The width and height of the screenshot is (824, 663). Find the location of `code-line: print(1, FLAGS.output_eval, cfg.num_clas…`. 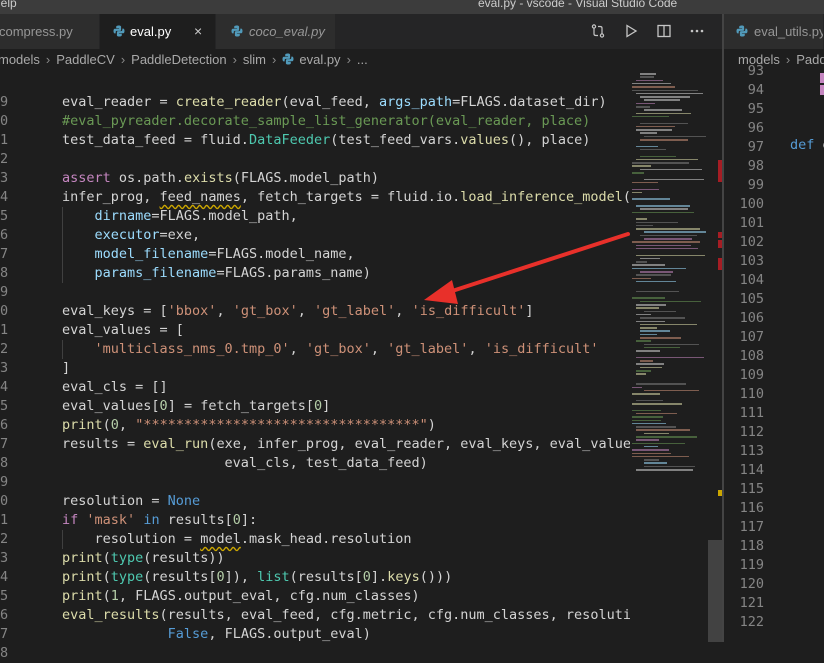

code-line: print(1, FLAGS.output_eval, cfg.num_clas… is located at coordinates (346, 596).